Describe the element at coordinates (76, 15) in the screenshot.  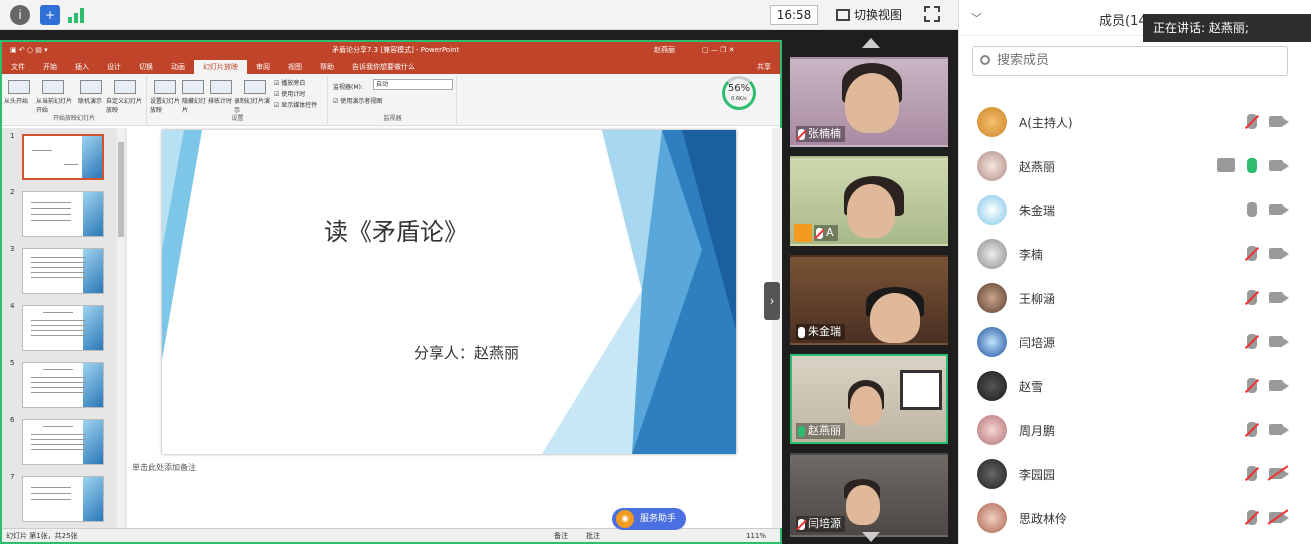
I see `signal-strength-icon` at that location.